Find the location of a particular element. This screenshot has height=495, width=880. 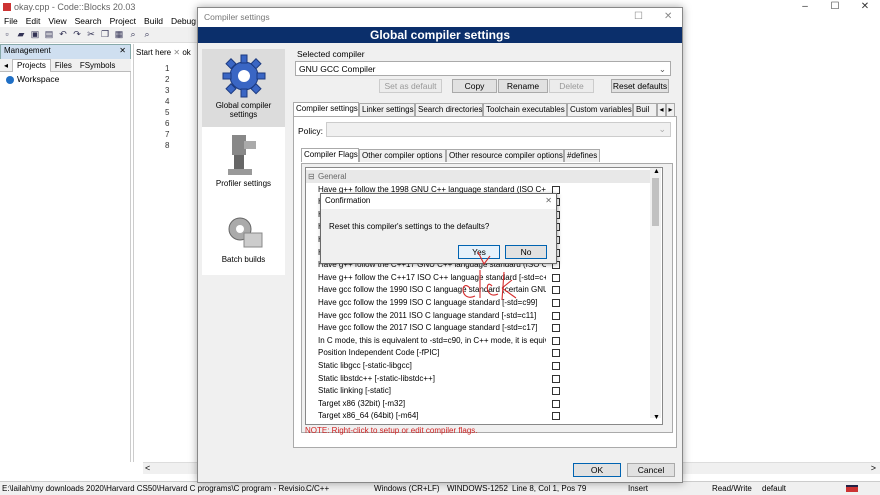

dialog-close-icon: ✕ is located at coordinates (668, 16).